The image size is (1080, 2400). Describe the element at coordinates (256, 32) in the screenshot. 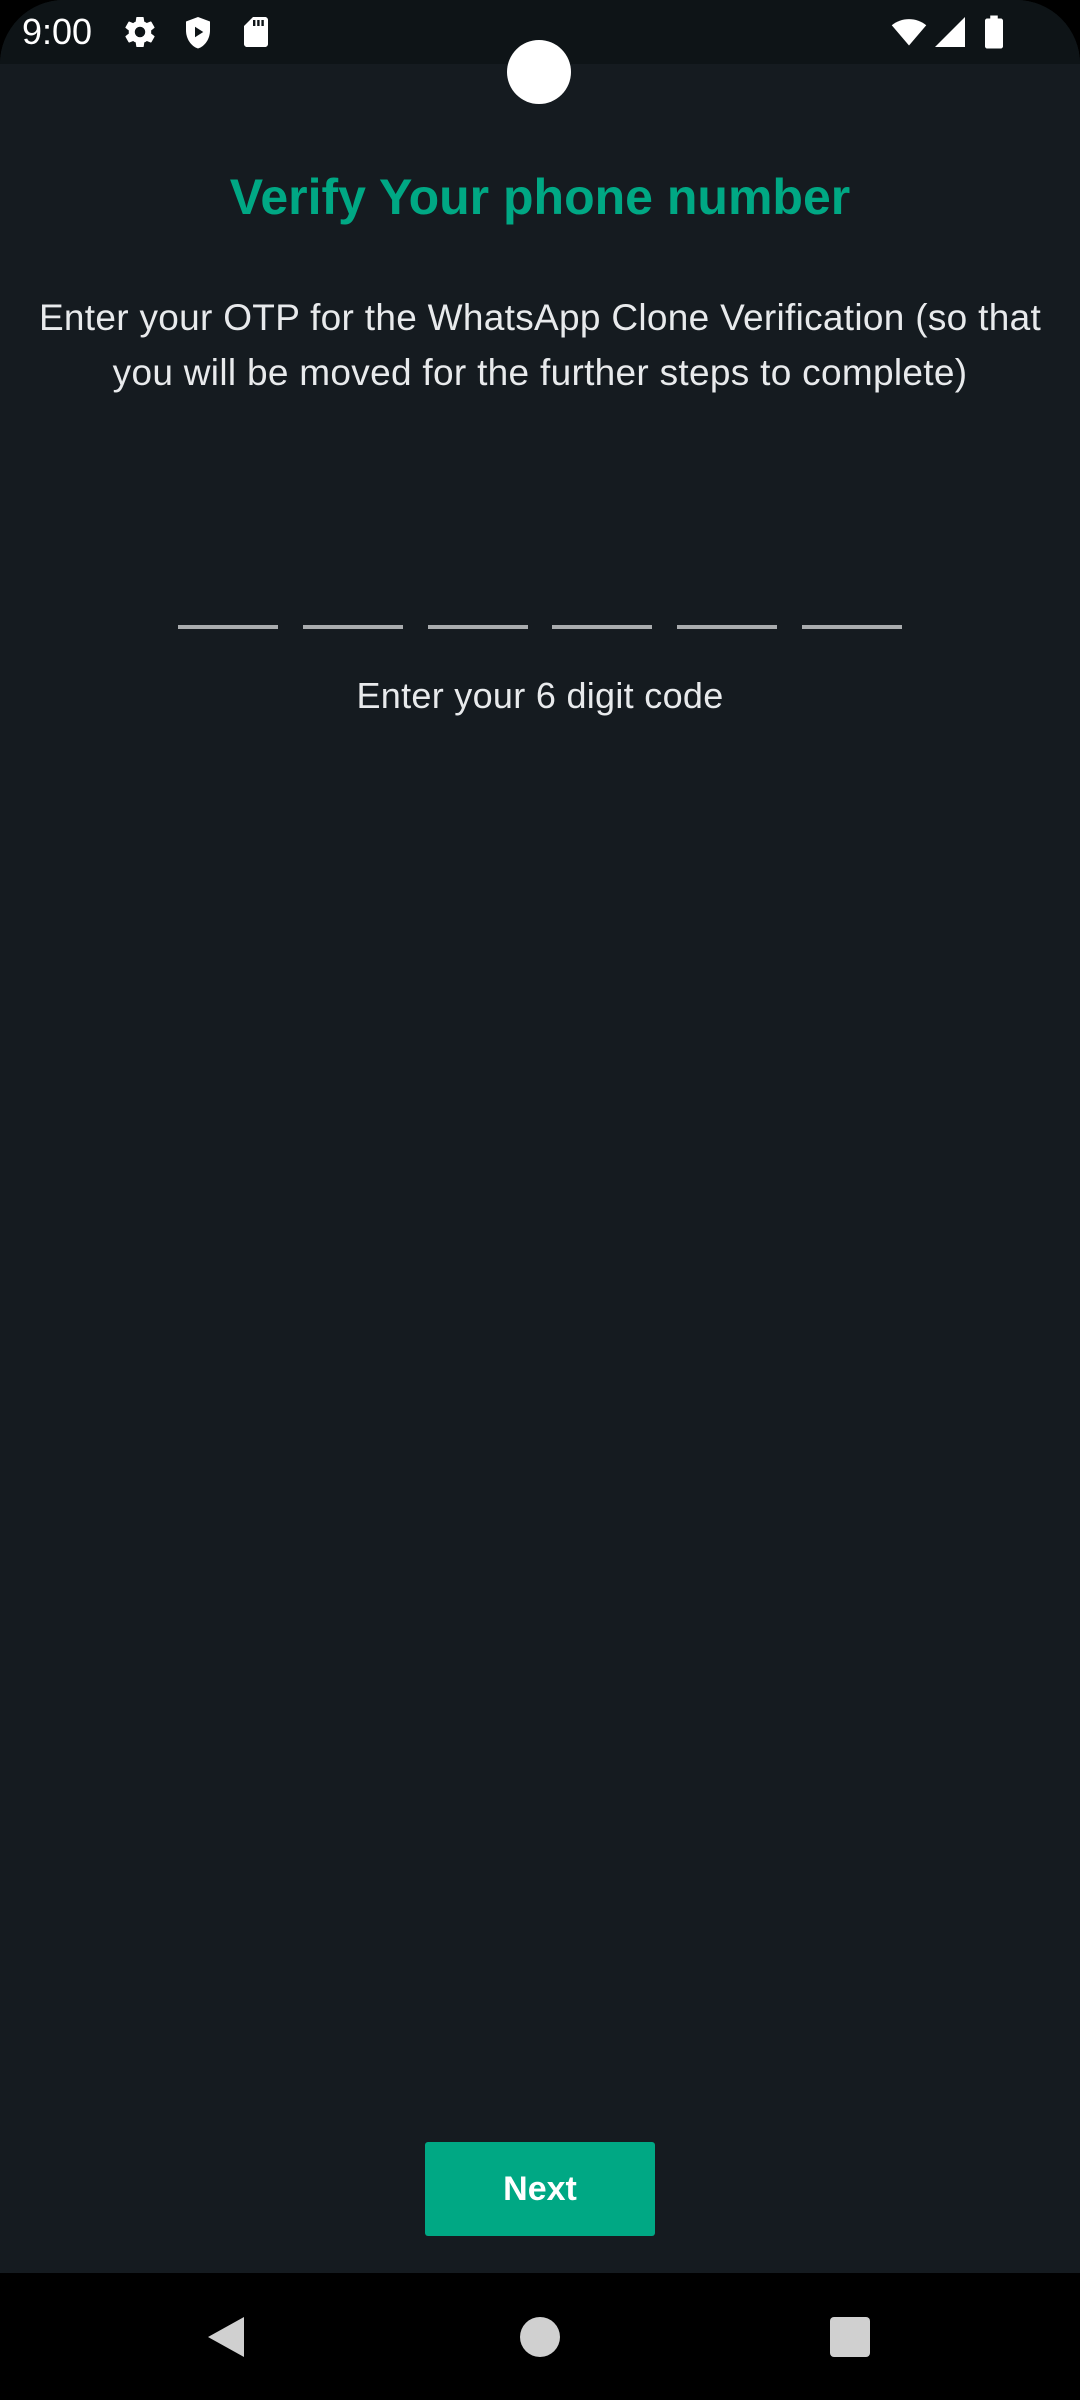

I see `sd-card-icon` at that location.